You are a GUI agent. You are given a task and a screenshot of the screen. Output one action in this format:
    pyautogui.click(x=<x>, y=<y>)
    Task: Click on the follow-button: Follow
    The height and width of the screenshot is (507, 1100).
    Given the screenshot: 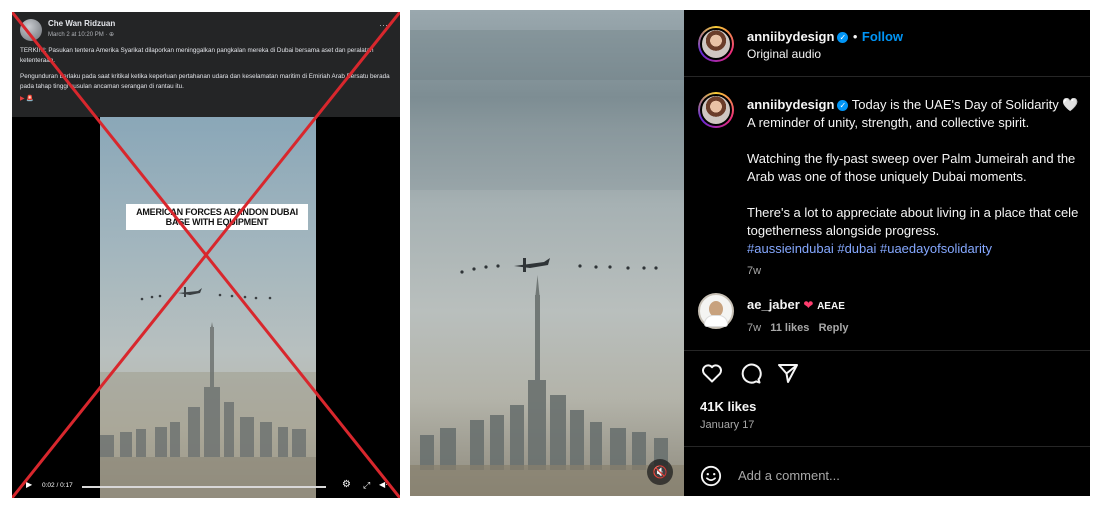 What is the action you would take?
    pyautogui.click(x=882, y=36)
    